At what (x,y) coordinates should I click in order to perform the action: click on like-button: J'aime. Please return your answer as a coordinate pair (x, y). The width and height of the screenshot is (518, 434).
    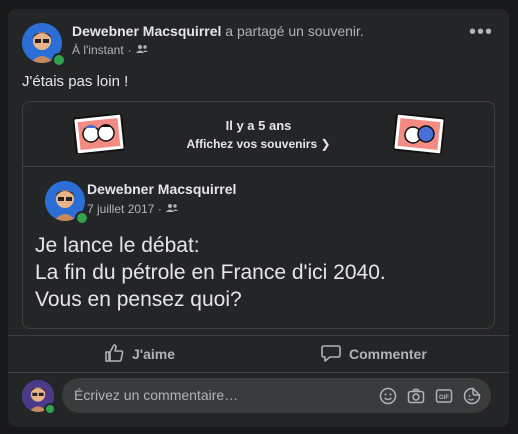
    Looking at the image, I should click on (139, 354).